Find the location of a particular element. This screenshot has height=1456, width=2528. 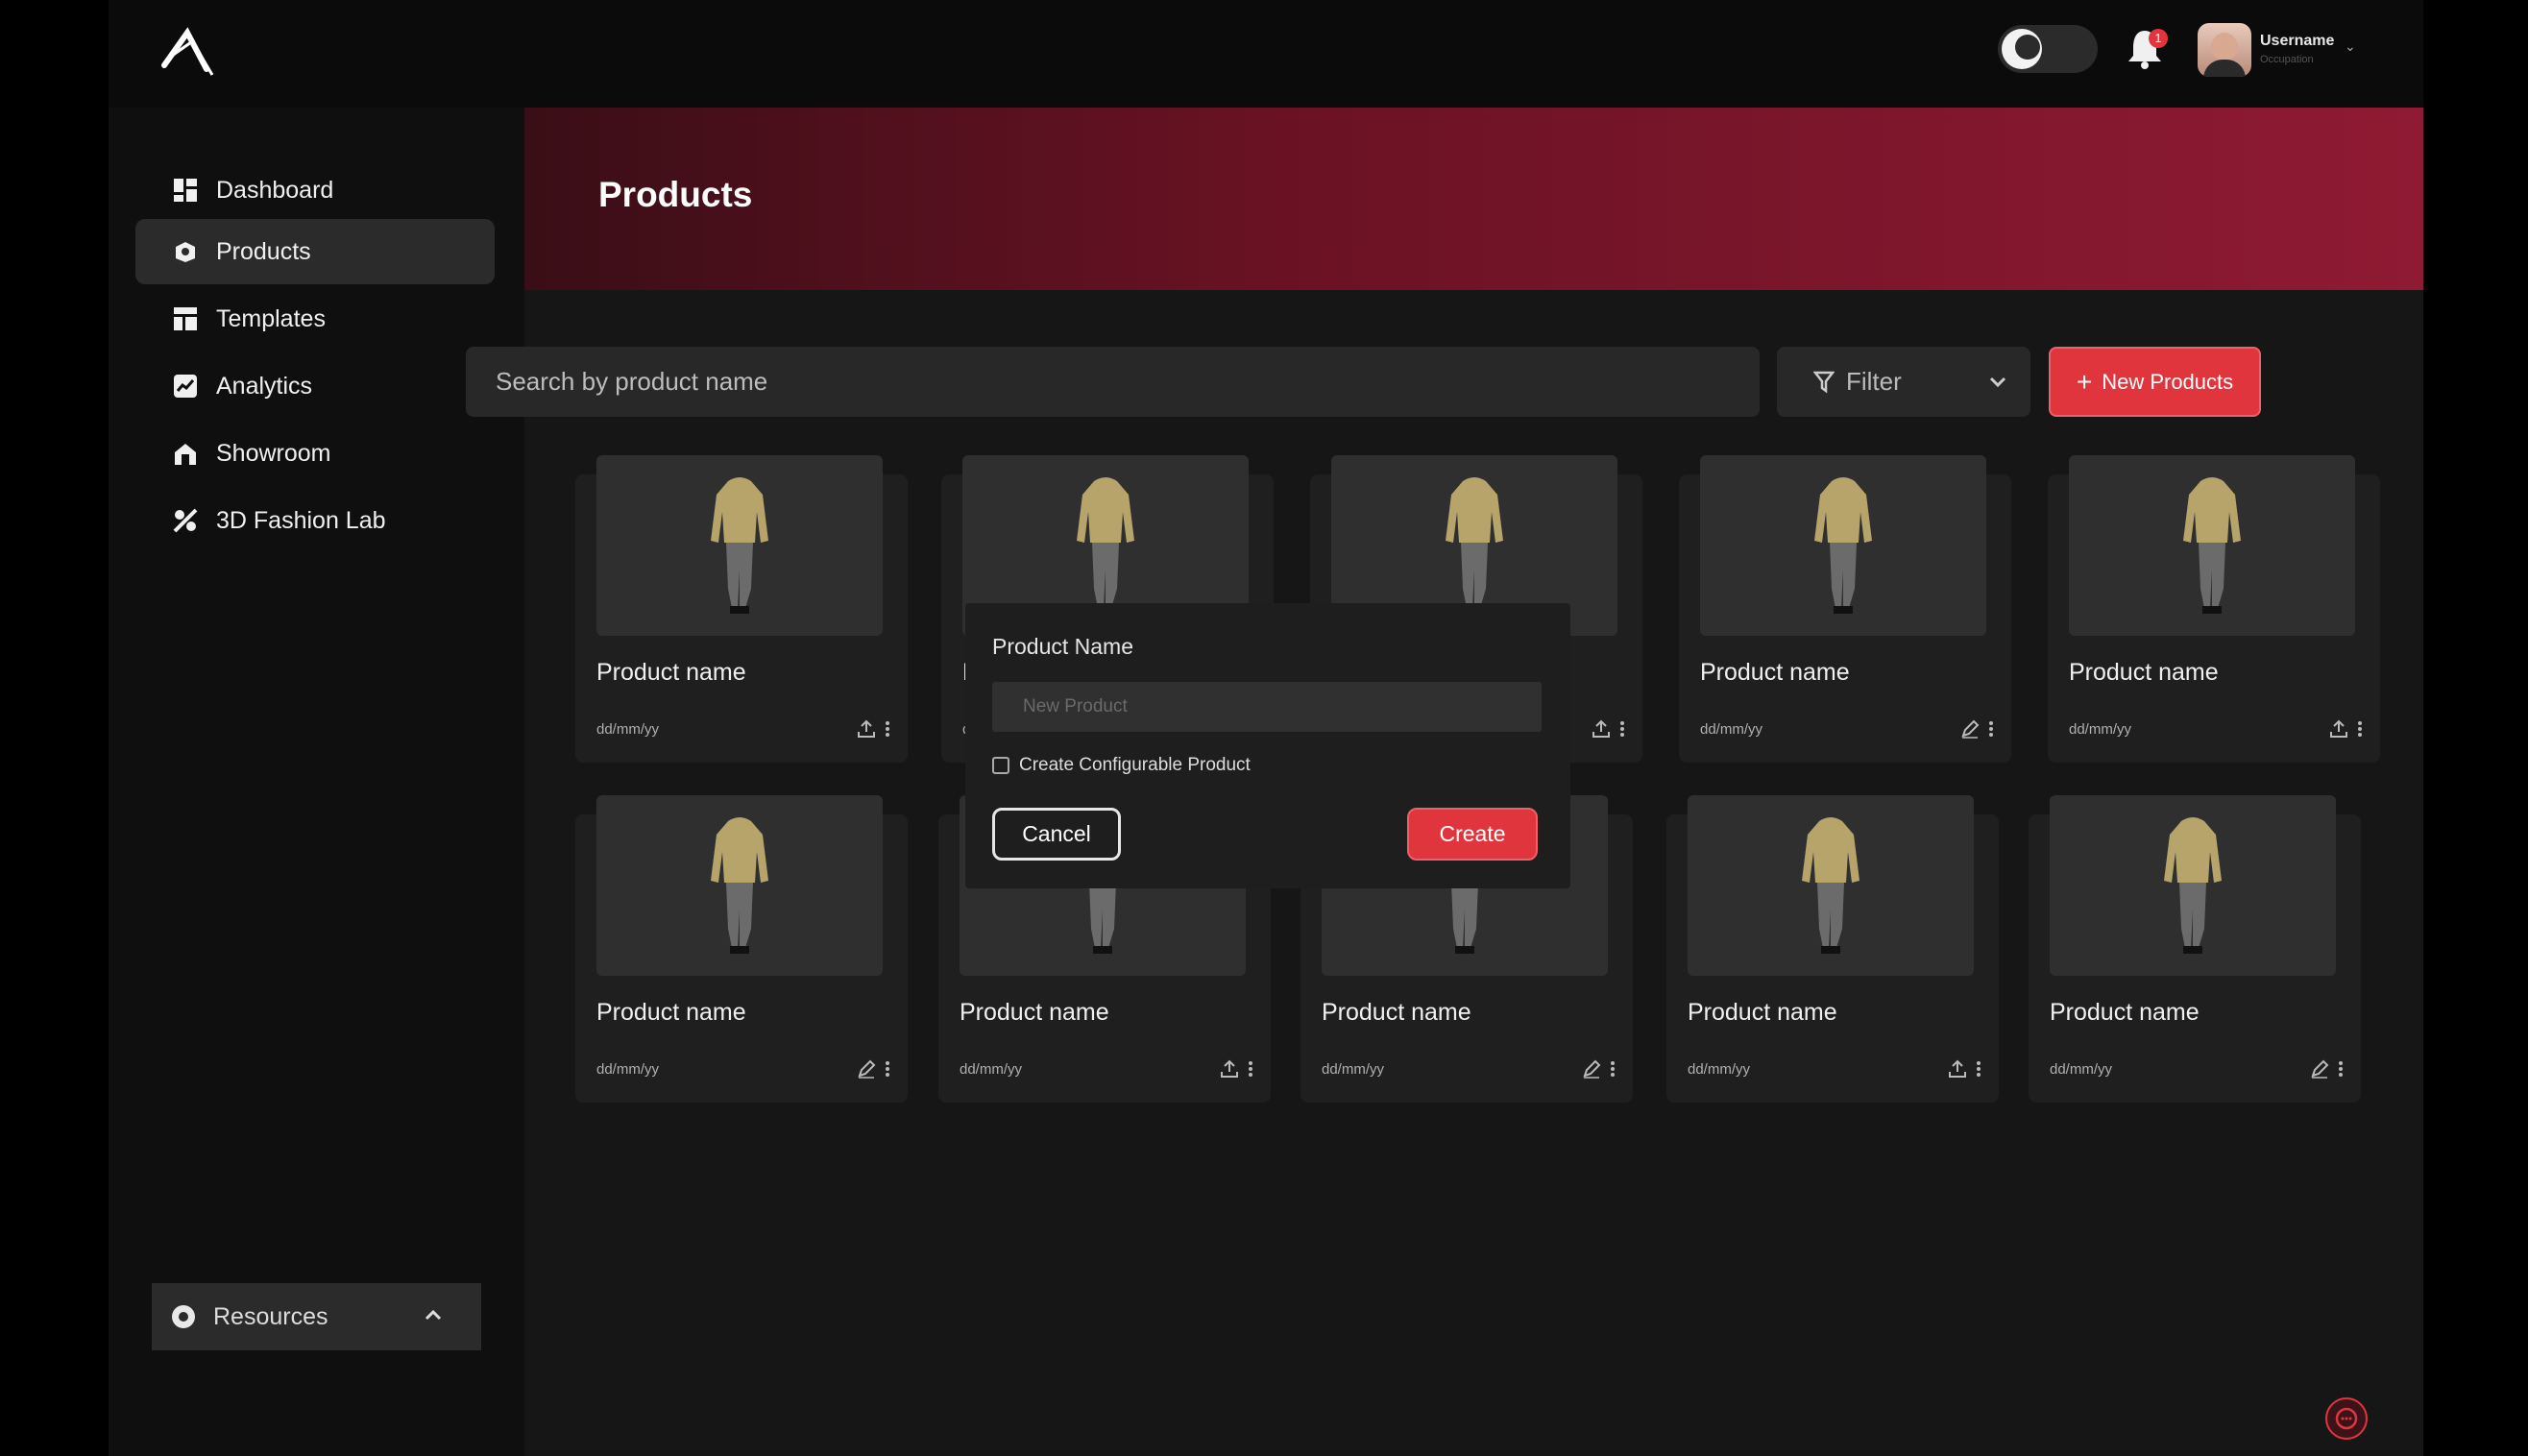

chevron-down-icon is located at coordinates (1997, 382).